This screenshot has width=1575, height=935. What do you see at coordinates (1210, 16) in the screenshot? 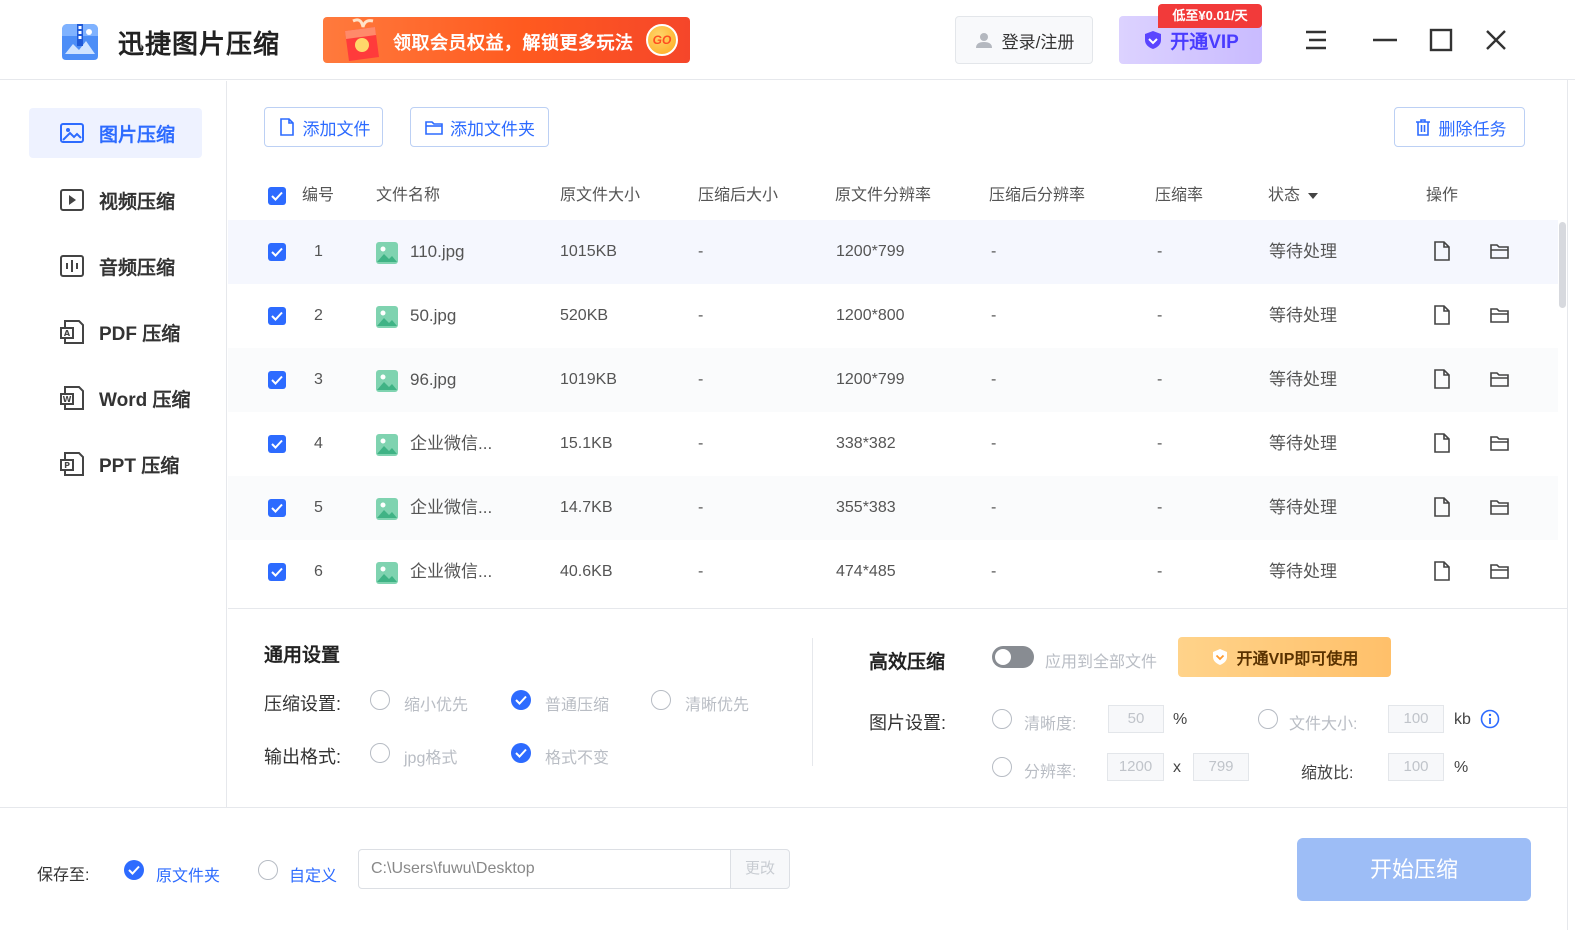
I see `vip-price-tag: 低至¥0.01/天` at bounding box center [1210, 16].